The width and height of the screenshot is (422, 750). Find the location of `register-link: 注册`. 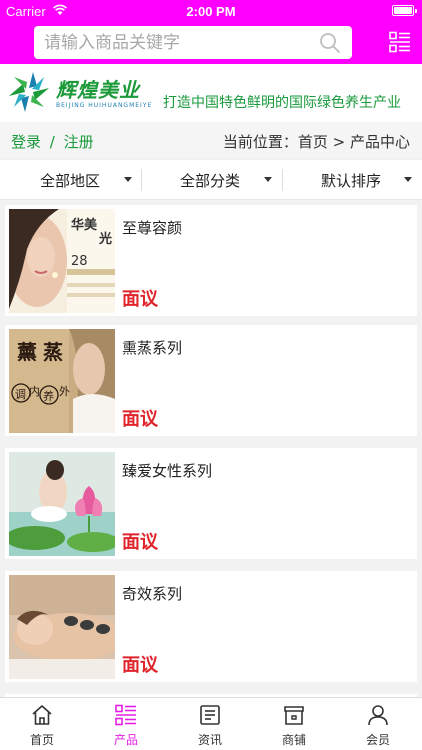

register-link: 注册 is located at coordinates (79, 142).